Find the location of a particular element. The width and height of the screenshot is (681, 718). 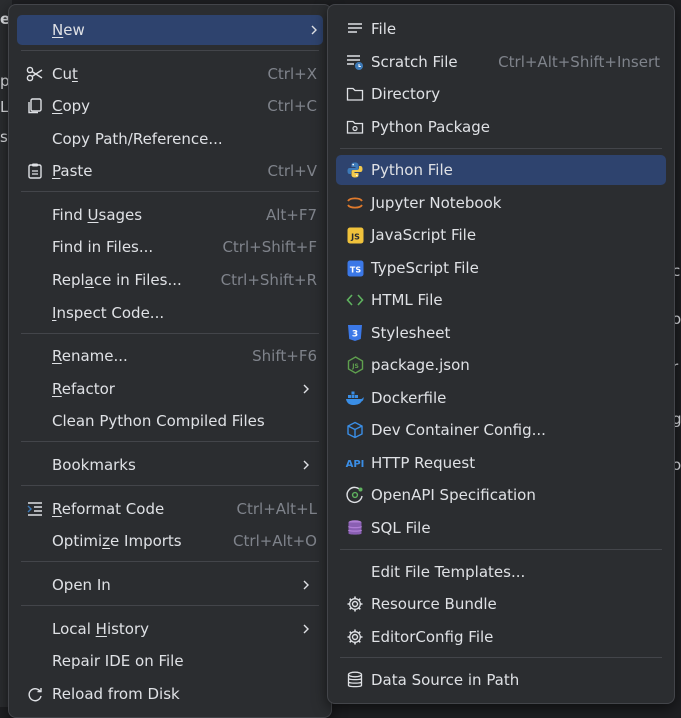

shortcut-label: Ctrl+Alt+Shift+Insert is located at coordinates (579, 62).